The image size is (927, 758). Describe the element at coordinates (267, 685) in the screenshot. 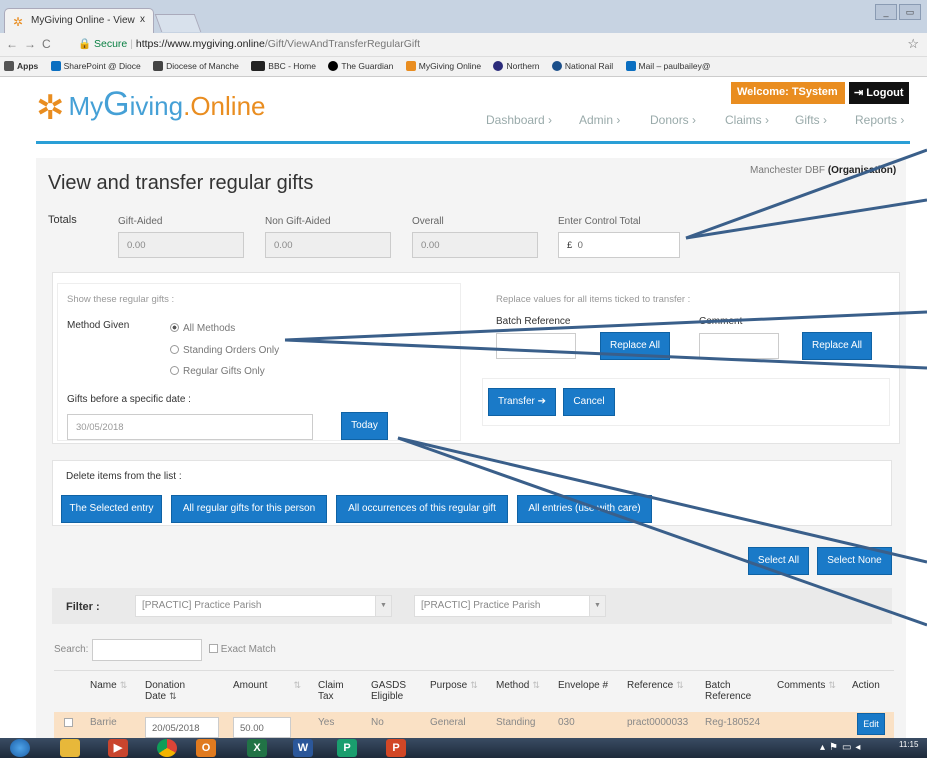

I see `col-amount: Amount ⇅` at that location.